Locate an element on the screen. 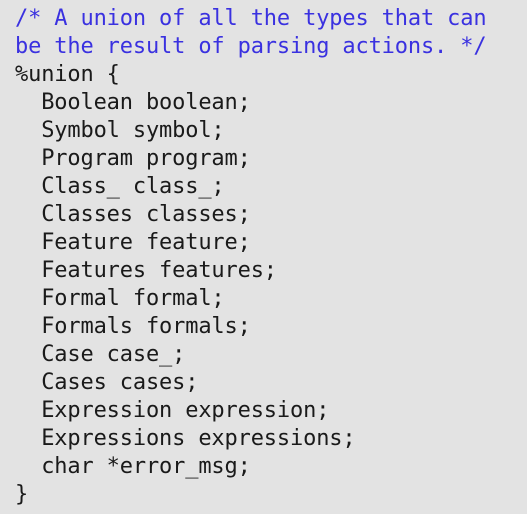  code-line: %union { is located at coordinates (67, 74).